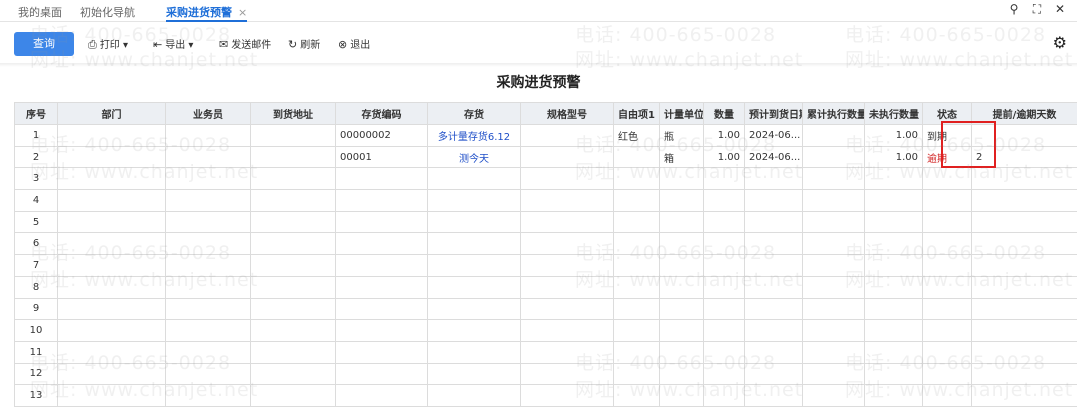  I want to click on column-header: 业务员, so click(208, 113).